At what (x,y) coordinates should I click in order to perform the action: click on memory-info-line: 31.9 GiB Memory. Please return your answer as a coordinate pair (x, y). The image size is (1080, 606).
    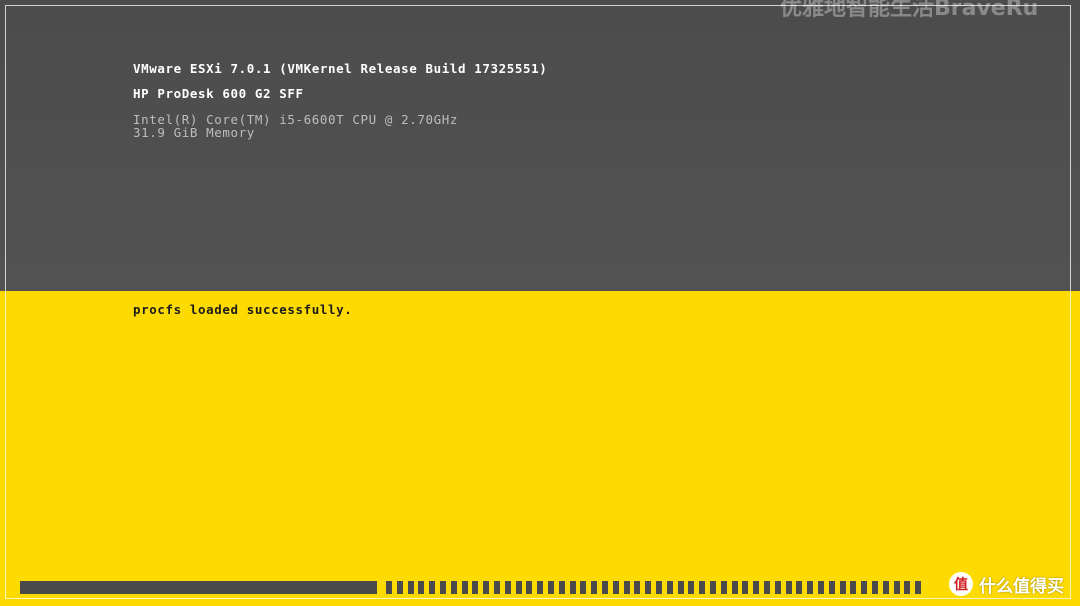
    Looking at the image, I should click on (194, 132).